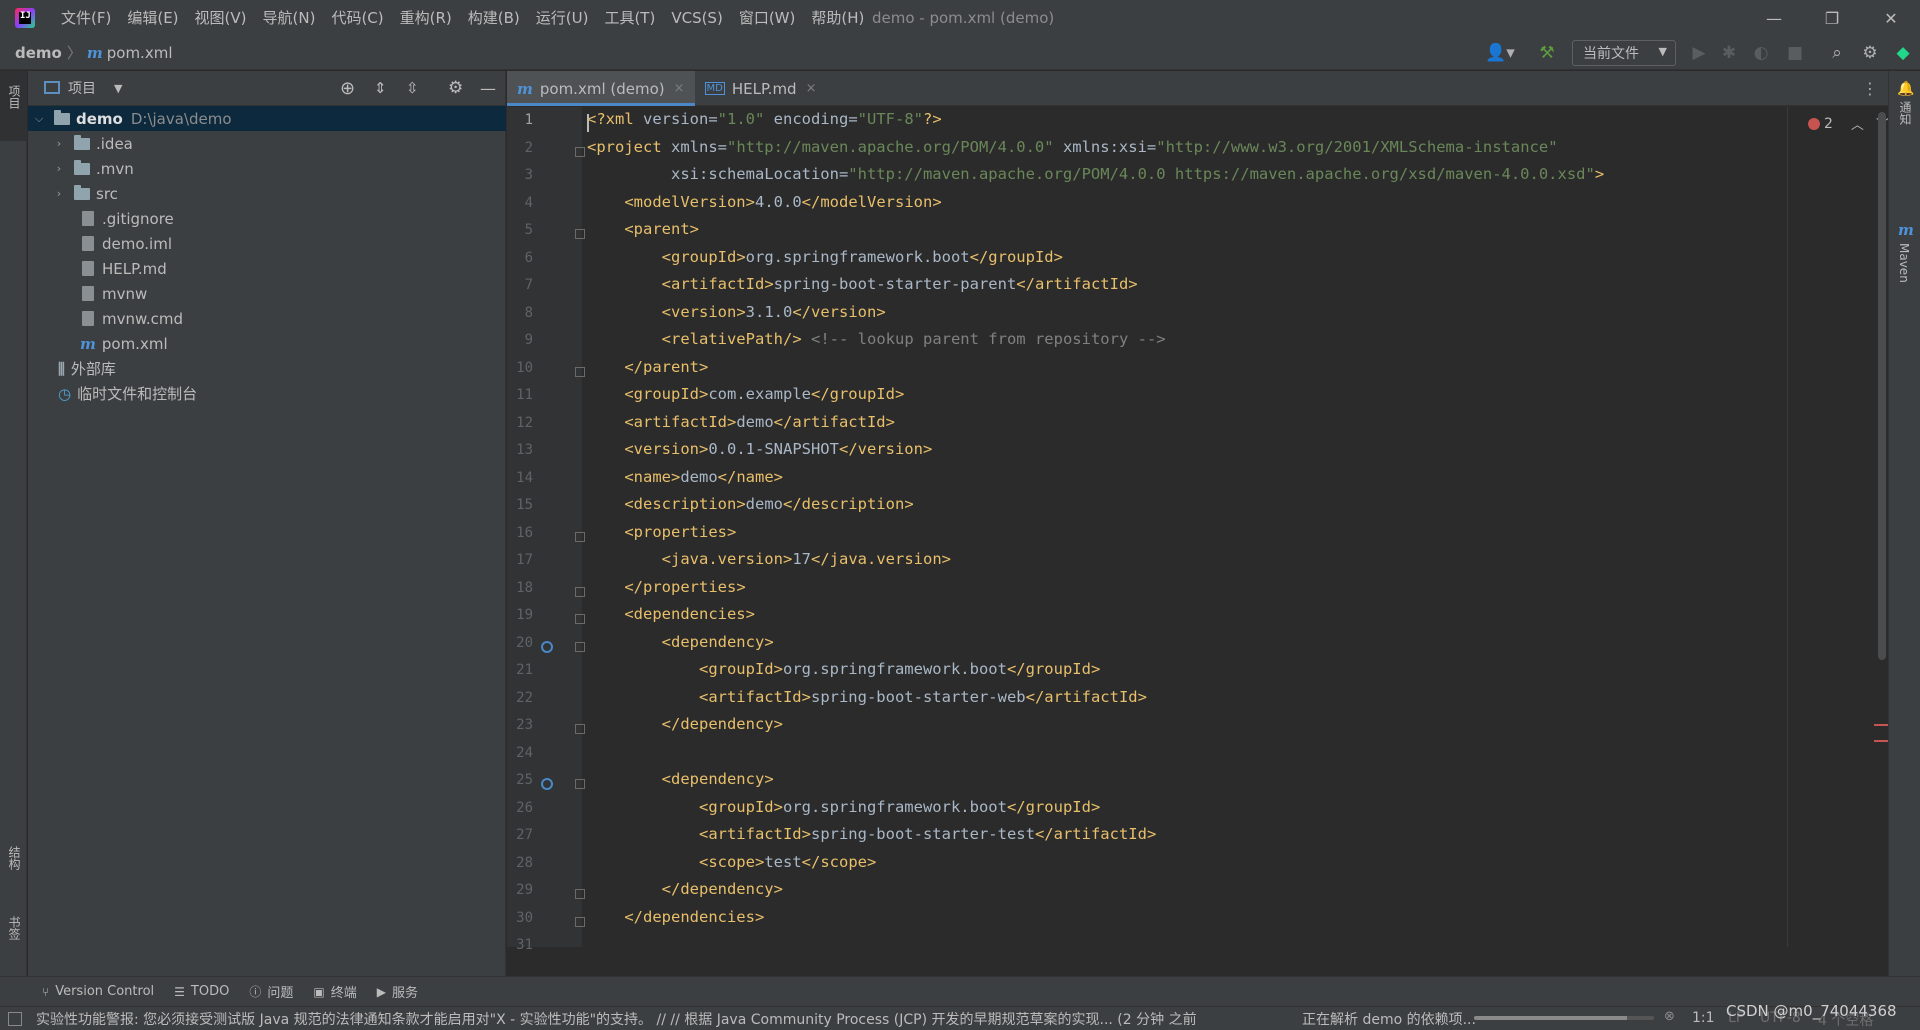 The width and height of the screenshot is (1920, 1030). What do you see at coordinates (15, 1018) in the screenshot?
I see `toggle-tool-windows-icon` at bounding box center [15, 1018].